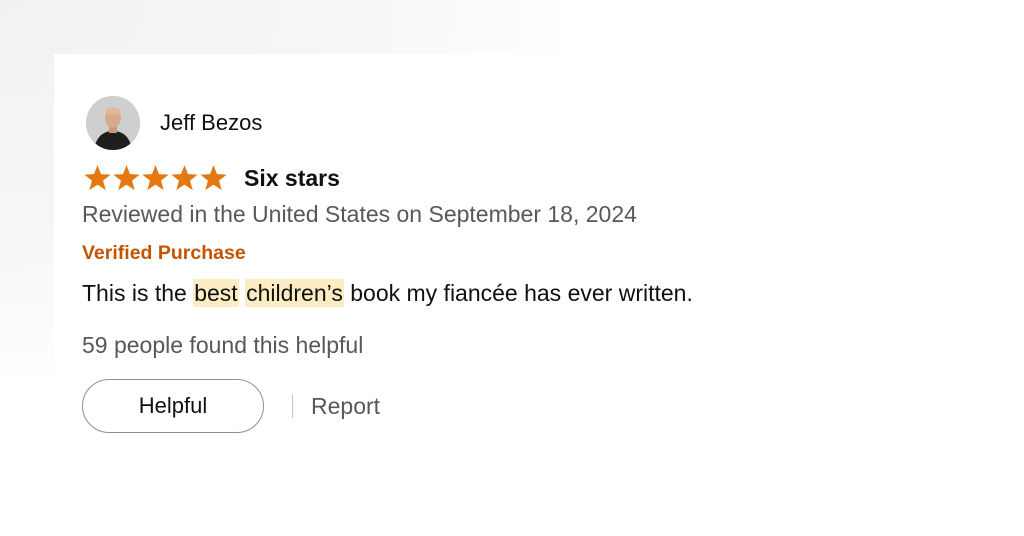 Image resolution: width=1024 pixels, height=536 pixels. What do you see at coordinates (518, 293) in the screenshot?
I see `review-text-segment: book my fiancée has ever written.` at bounding box center [518, 293].